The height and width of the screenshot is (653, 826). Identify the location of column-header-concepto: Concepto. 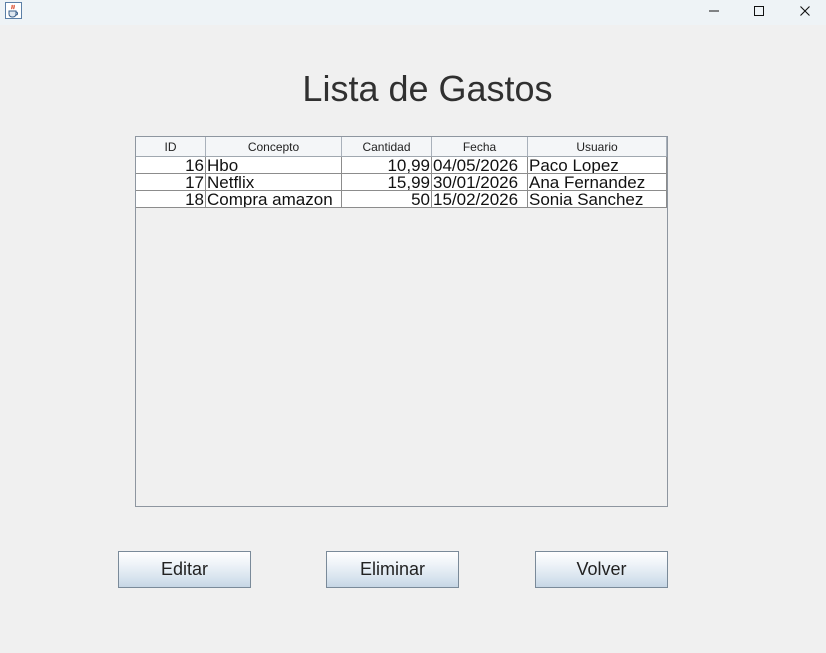
(274, 146).